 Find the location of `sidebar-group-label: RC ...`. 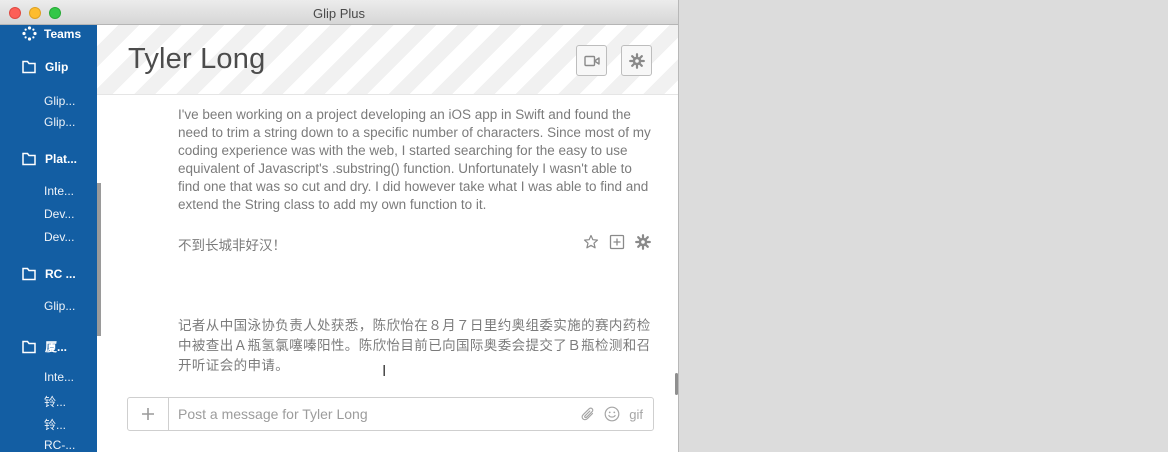

sidebar-group-label: RC ... is located at coordinates (60, 274).